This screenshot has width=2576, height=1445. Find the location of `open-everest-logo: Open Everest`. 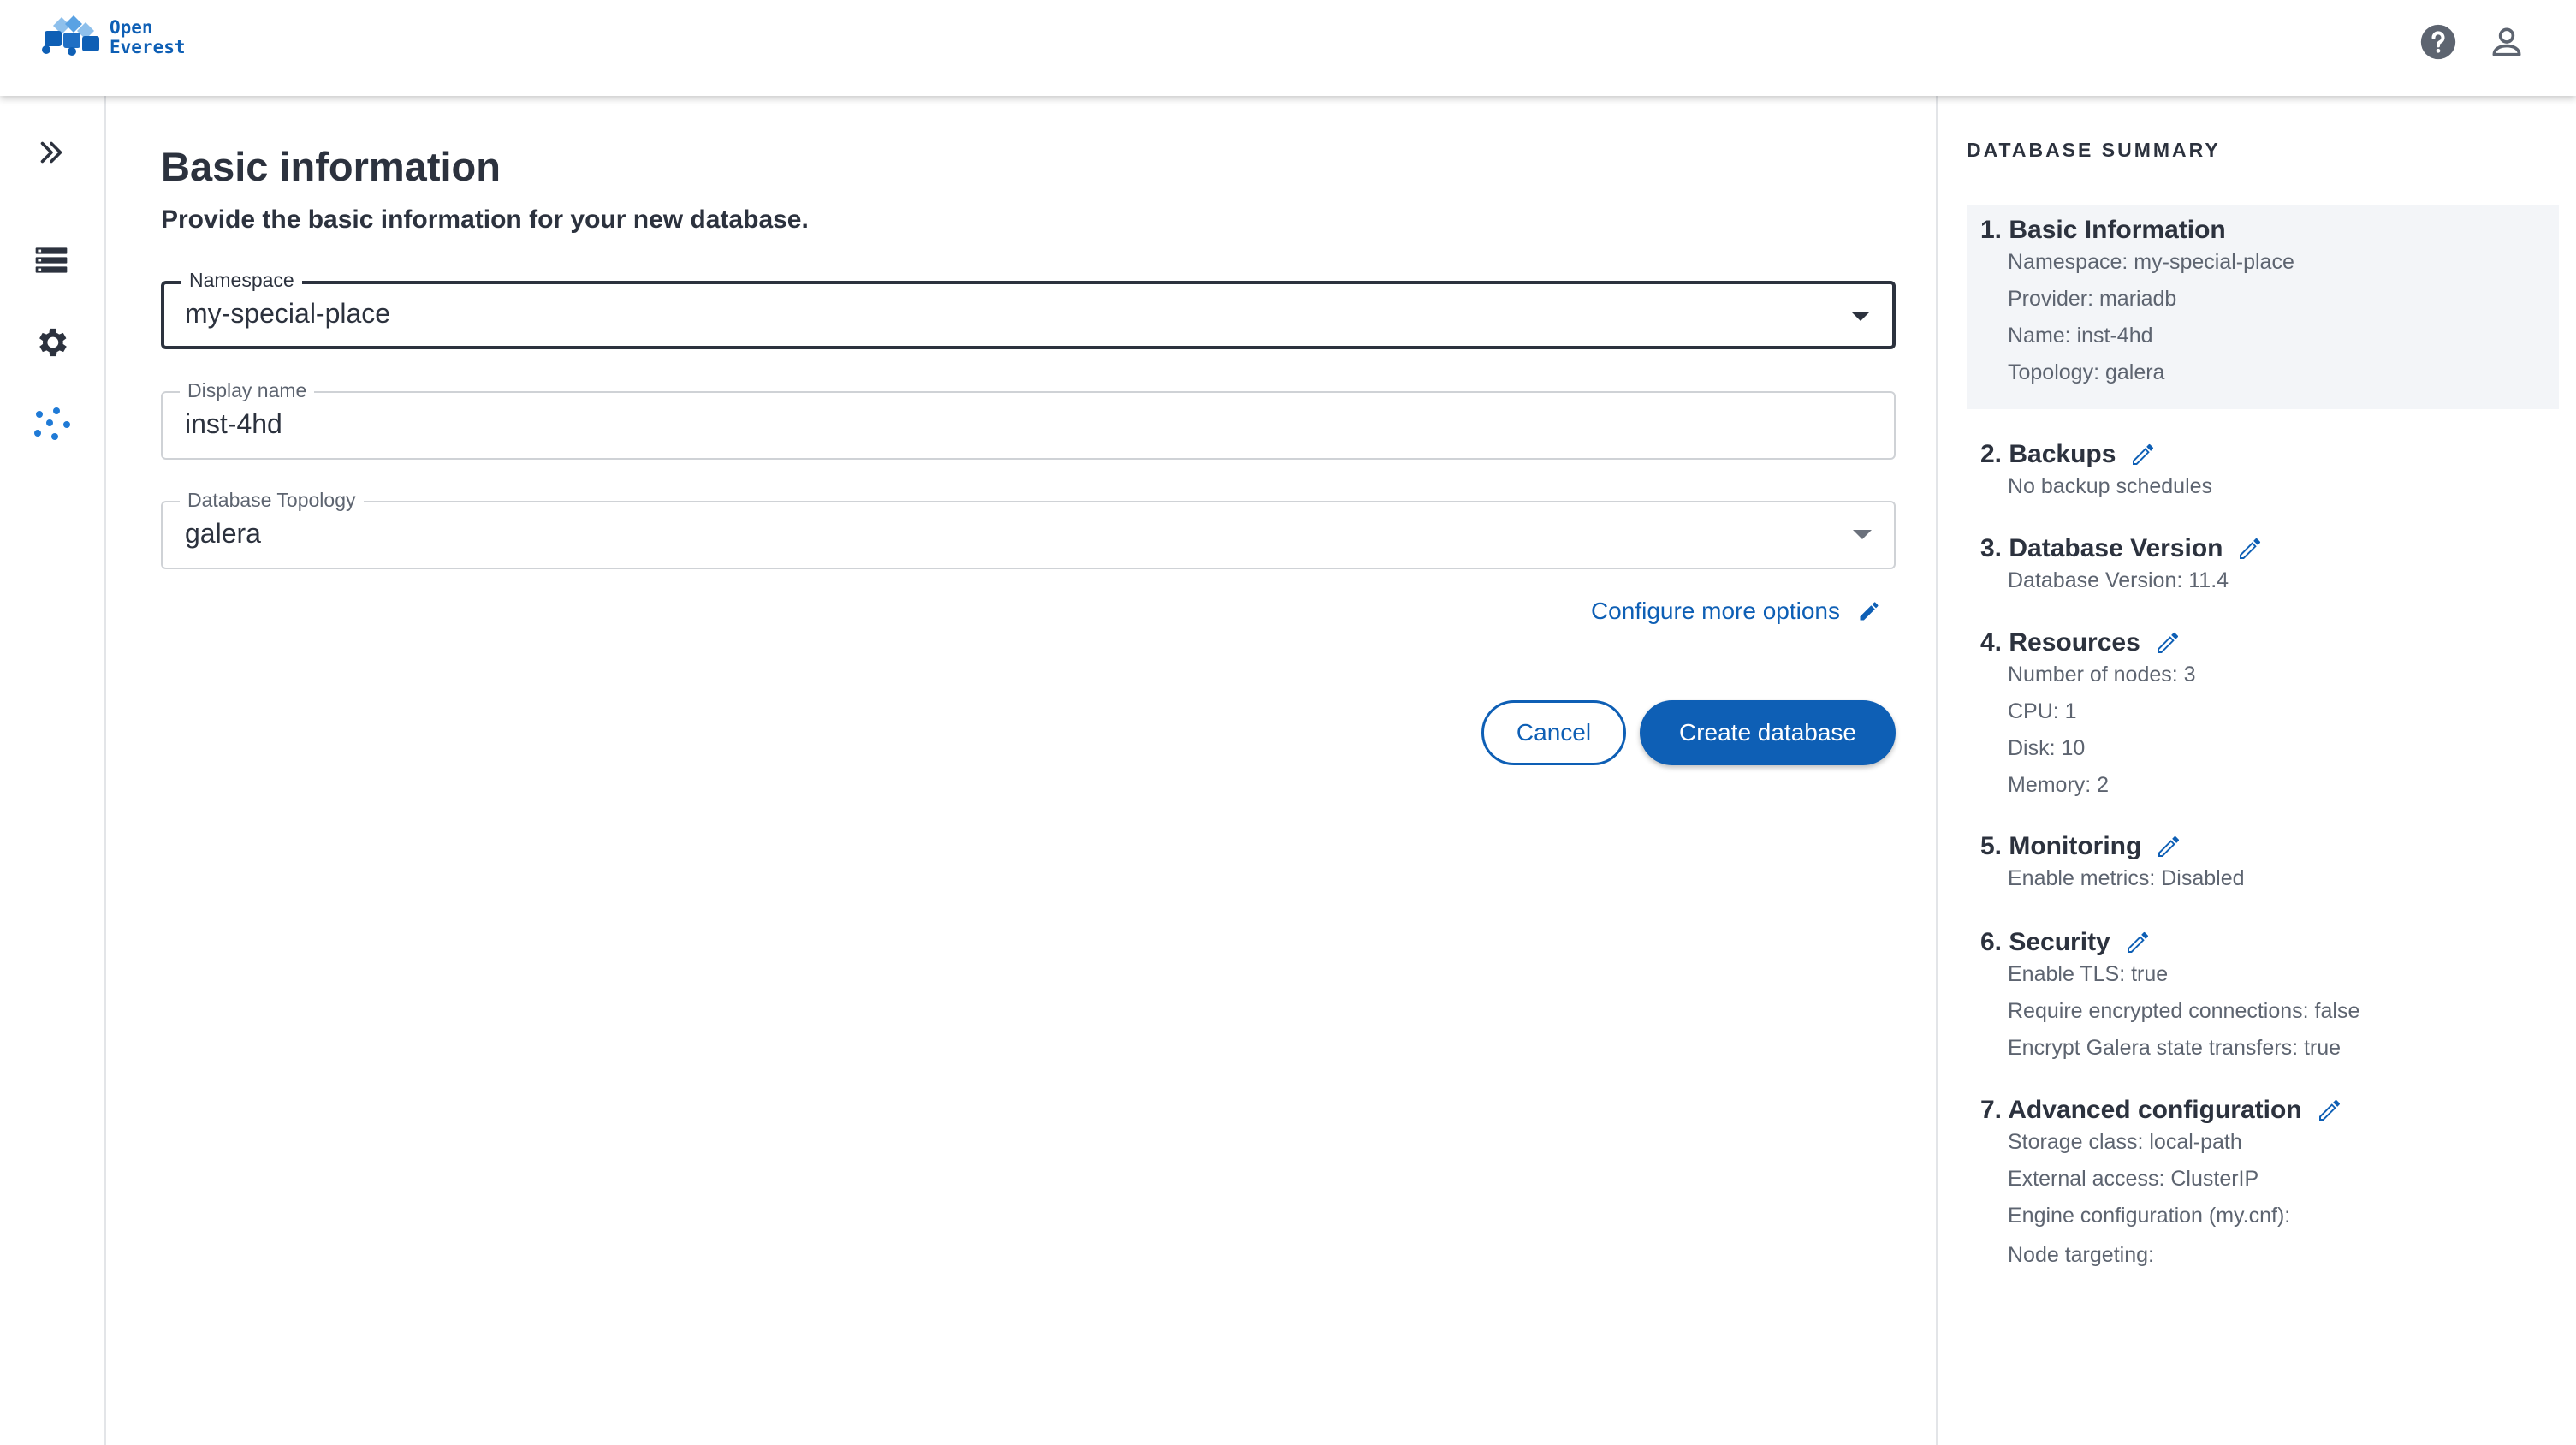

open-everest-logo: Open Everest is located at coordinates (113, 38).